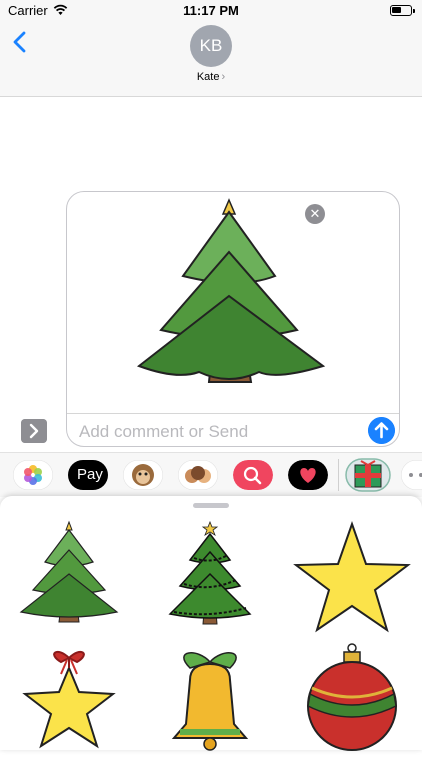 Image resolution: width=422 pixels, height=760 pixels. I want to click on contact-name: Kate, so click(208, 77).